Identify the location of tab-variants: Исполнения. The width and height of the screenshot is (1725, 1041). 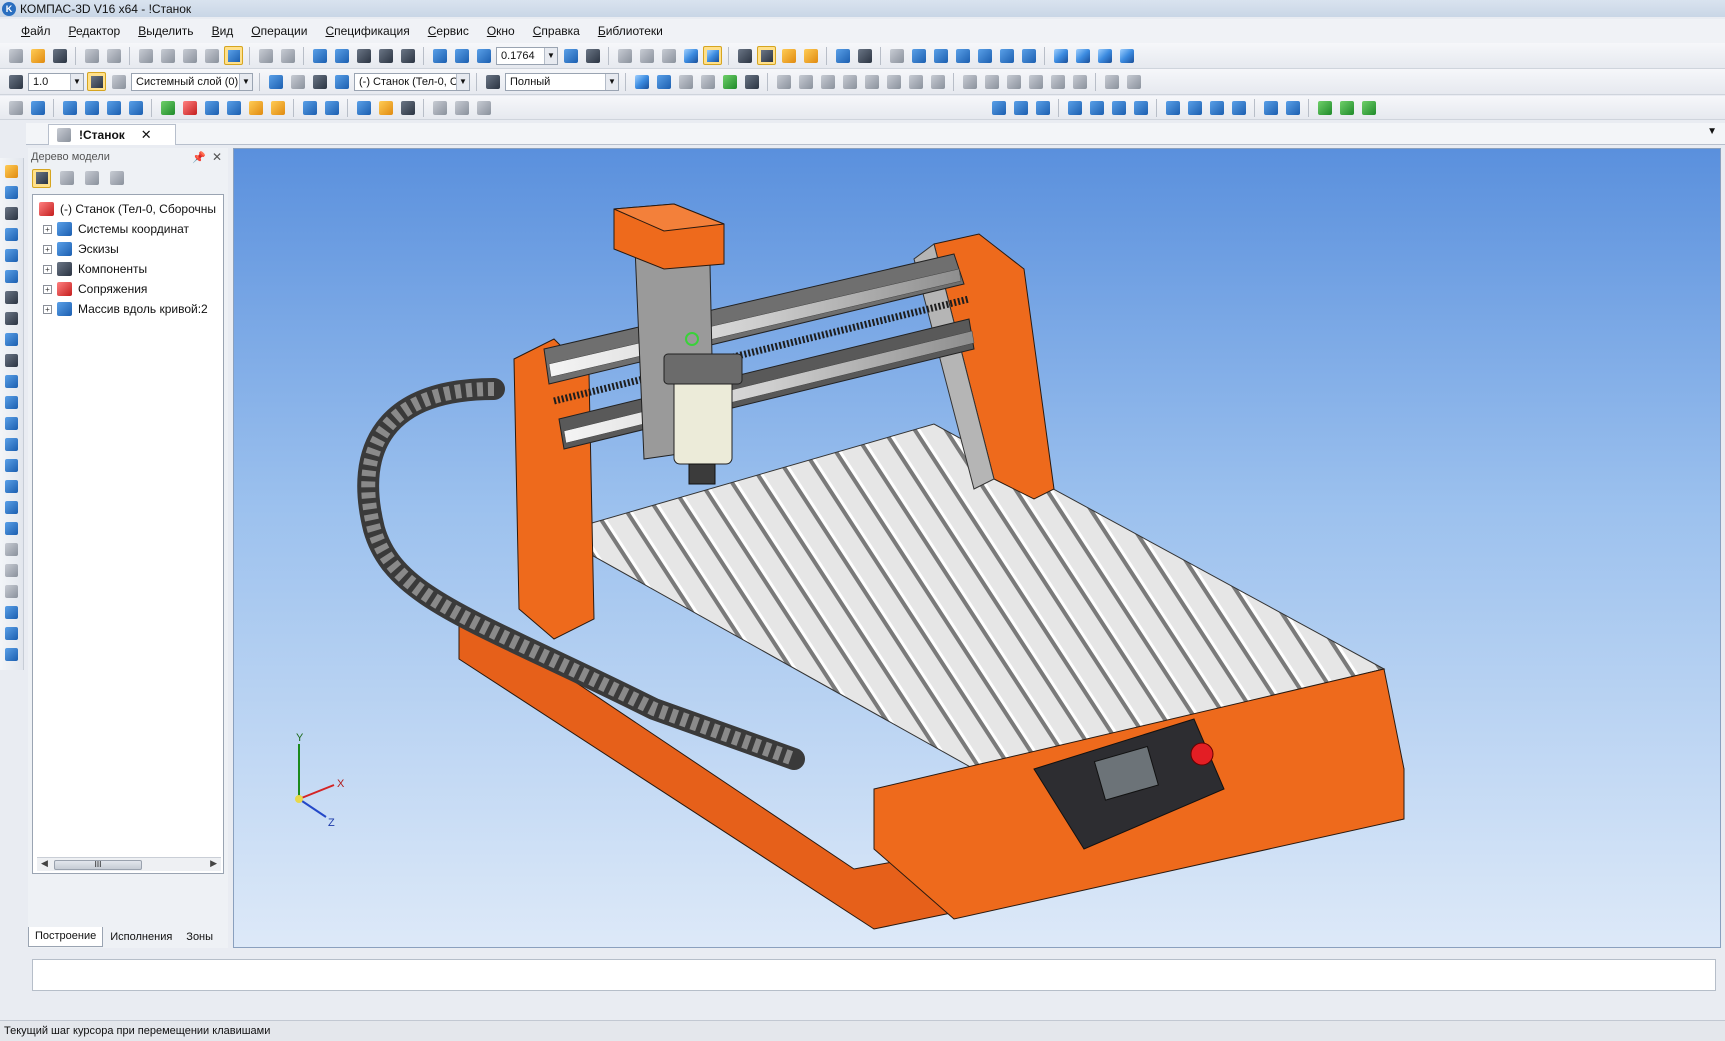
(141, 937).